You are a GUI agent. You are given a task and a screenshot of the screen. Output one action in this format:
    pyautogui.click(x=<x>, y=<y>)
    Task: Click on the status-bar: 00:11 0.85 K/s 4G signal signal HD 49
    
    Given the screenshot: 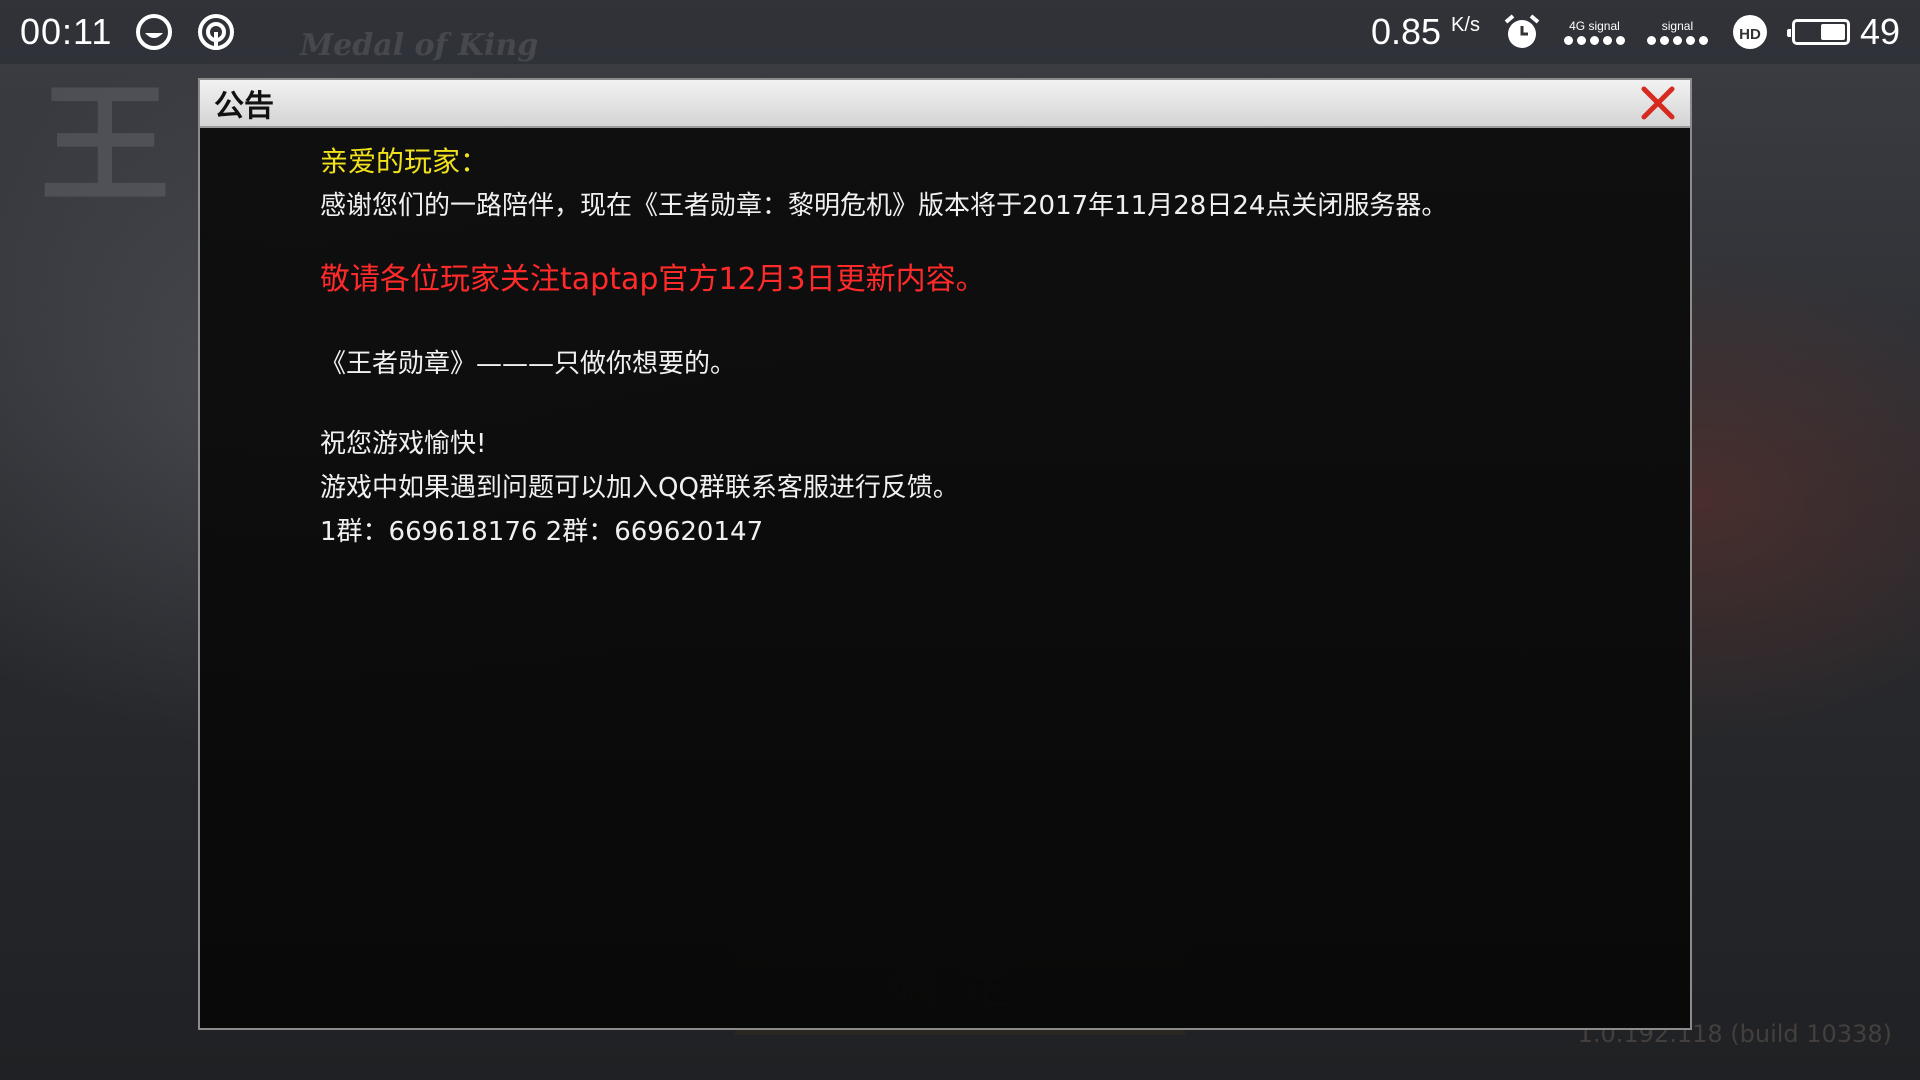 What is the action you would take?
    pyautogui.click(x=960, y=32)
    